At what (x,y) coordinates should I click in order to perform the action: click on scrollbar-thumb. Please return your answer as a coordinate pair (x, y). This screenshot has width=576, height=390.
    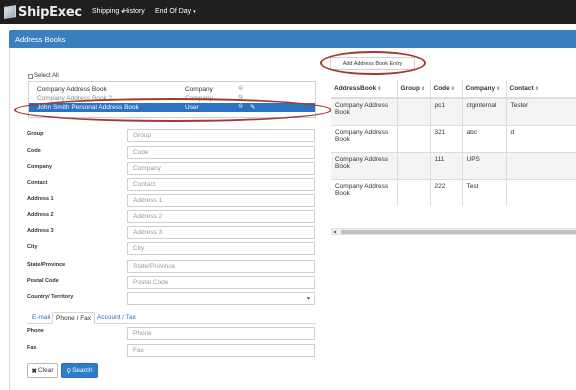
    Looking at the image, I should click on (458, 232).